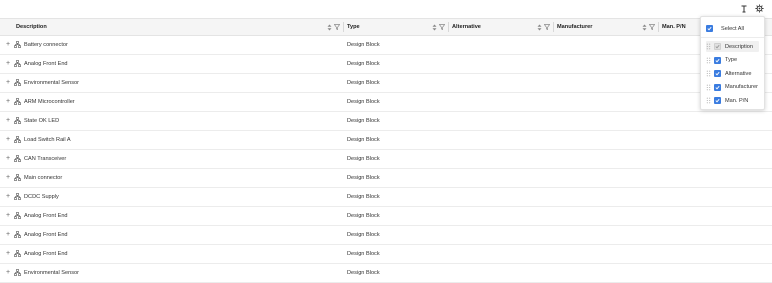  I want to click on cell-description: Environmental Sensor, so click(52, 273).